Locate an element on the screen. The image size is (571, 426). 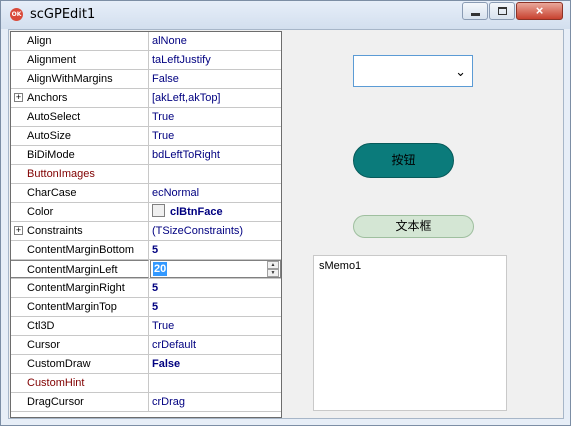
property-value: taLeftJustify is located at coordinates (216, 60).